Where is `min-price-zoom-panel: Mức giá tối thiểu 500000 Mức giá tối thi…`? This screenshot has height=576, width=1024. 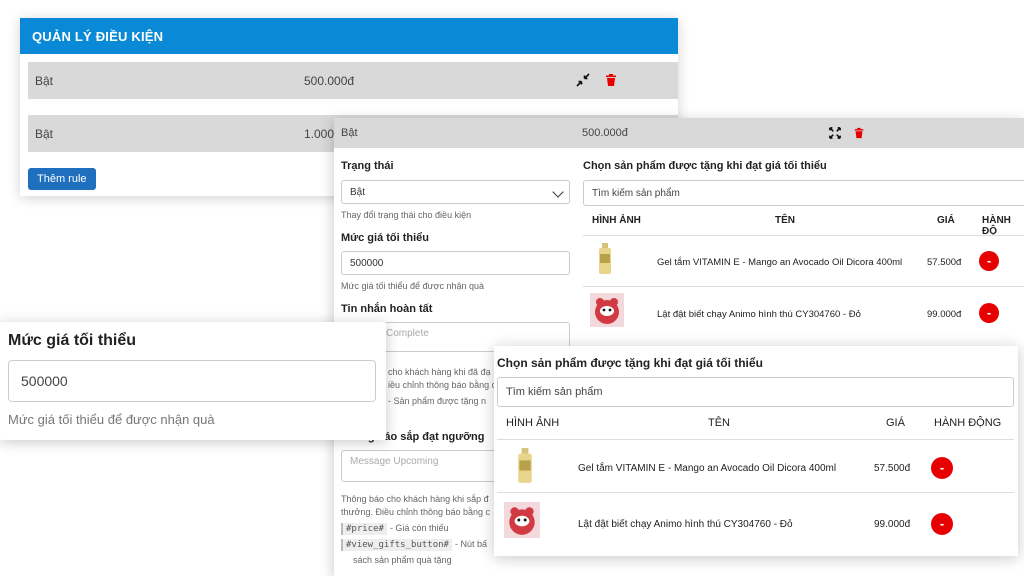
min-price-zoom-panel: Mức giá tối thiểu 500000 Mức giá tối thi… is located at coordinates (193, 381).